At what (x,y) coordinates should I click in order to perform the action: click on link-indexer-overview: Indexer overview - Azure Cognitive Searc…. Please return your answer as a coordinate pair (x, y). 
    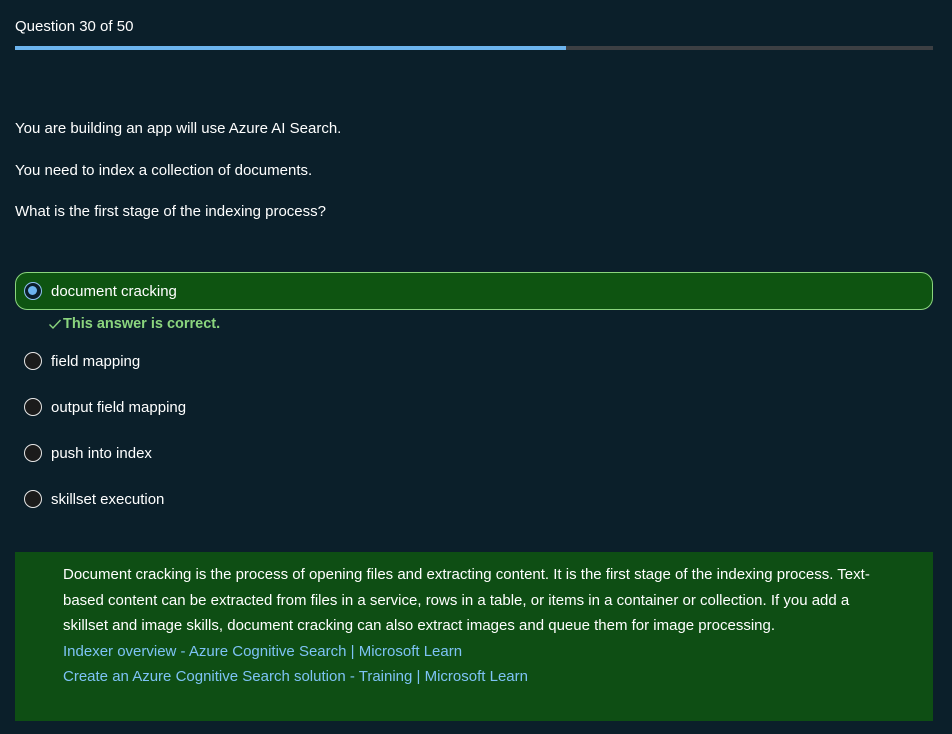
    Looking at the image, I should click on (478, 652).